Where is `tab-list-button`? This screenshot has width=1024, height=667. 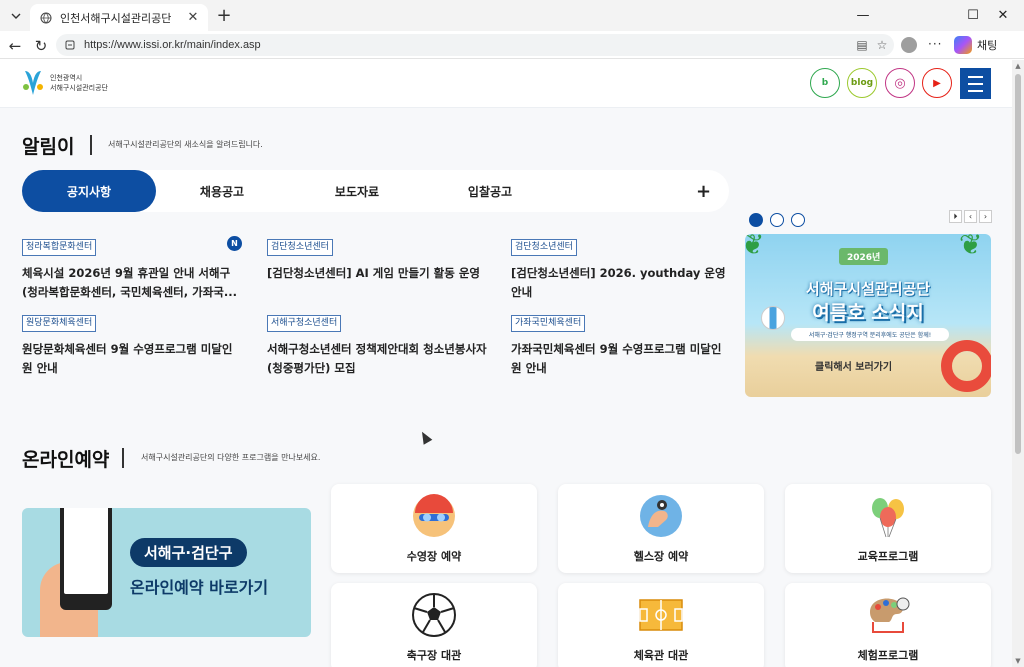
tab-list-button is located at coordinates (16, 16).